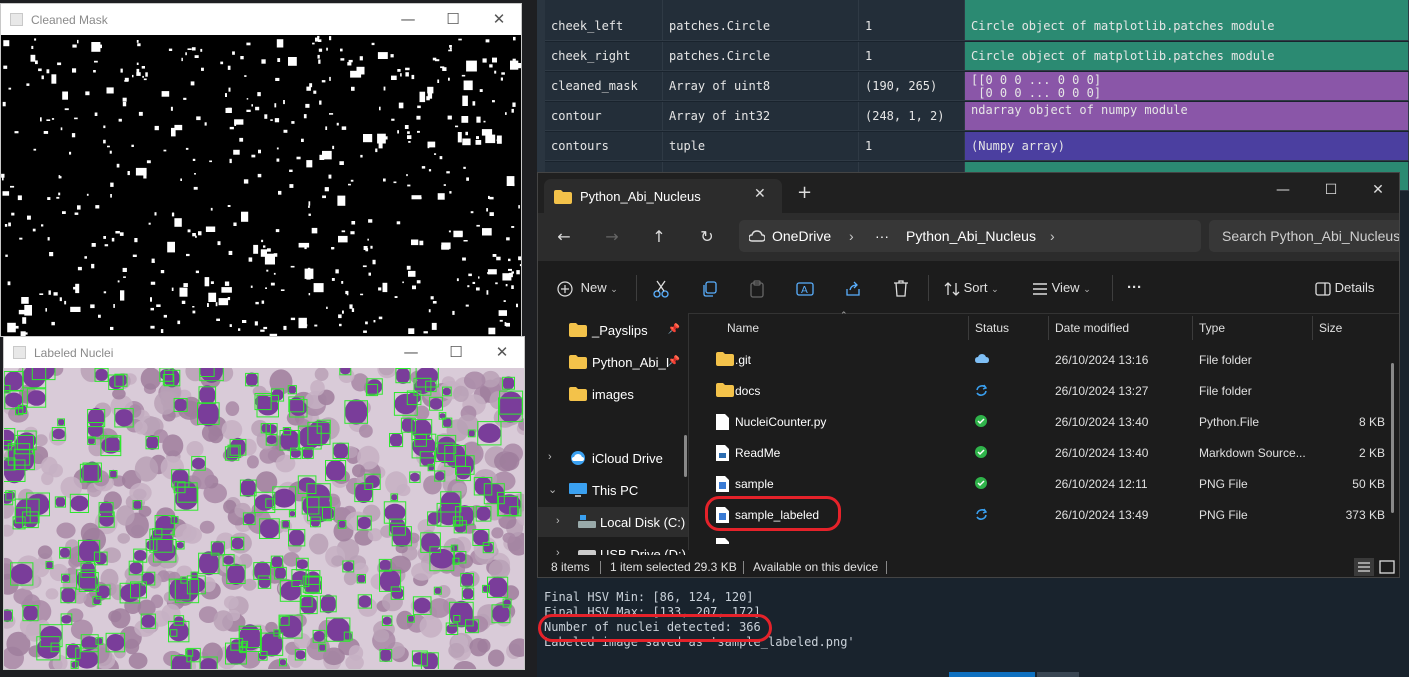  What do you see at coordinates (659, 237) in the screenshot?
I see `up-icon: ↑` at bounding box center [659, 237].